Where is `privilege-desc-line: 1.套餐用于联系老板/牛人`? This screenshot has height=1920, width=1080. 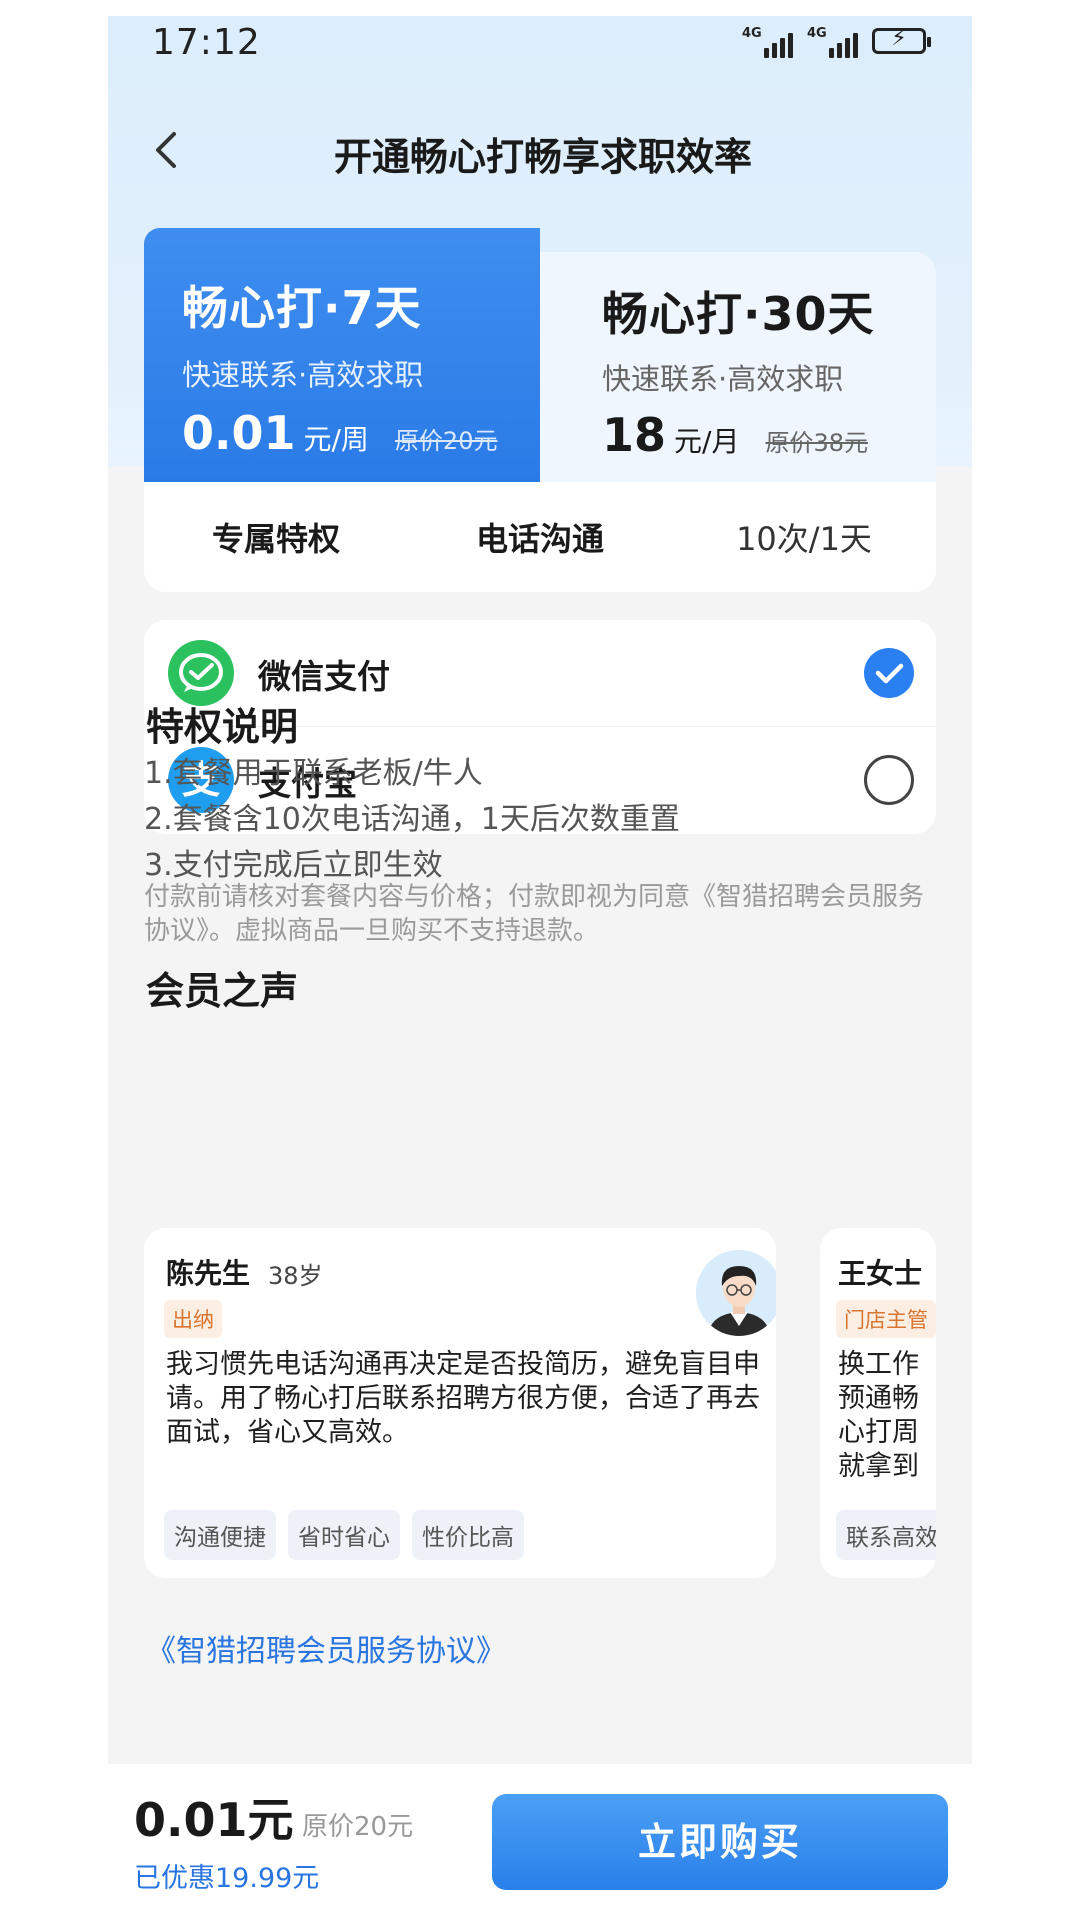 privilege-desc-line: 1.套餐用于联系老板/牛人 is located at coordinates (313, 773).